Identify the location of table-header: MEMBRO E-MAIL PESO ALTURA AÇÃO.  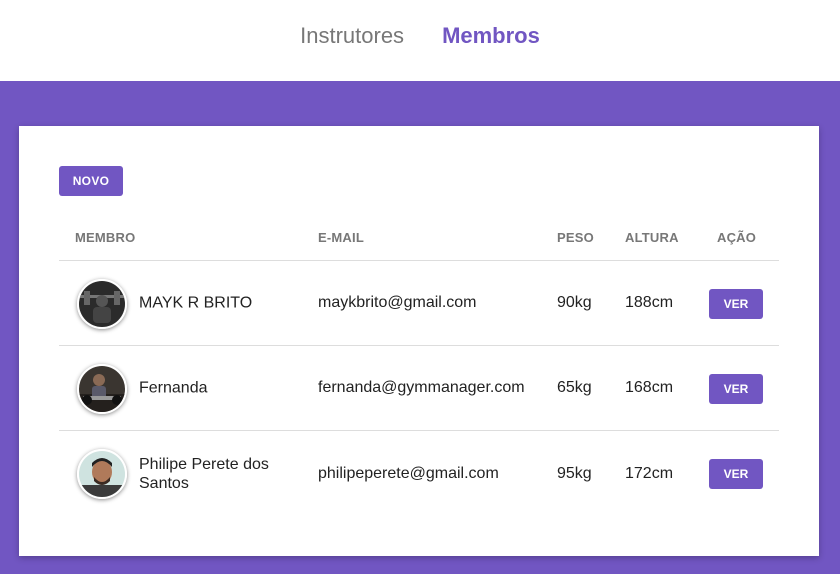
(419, 238).